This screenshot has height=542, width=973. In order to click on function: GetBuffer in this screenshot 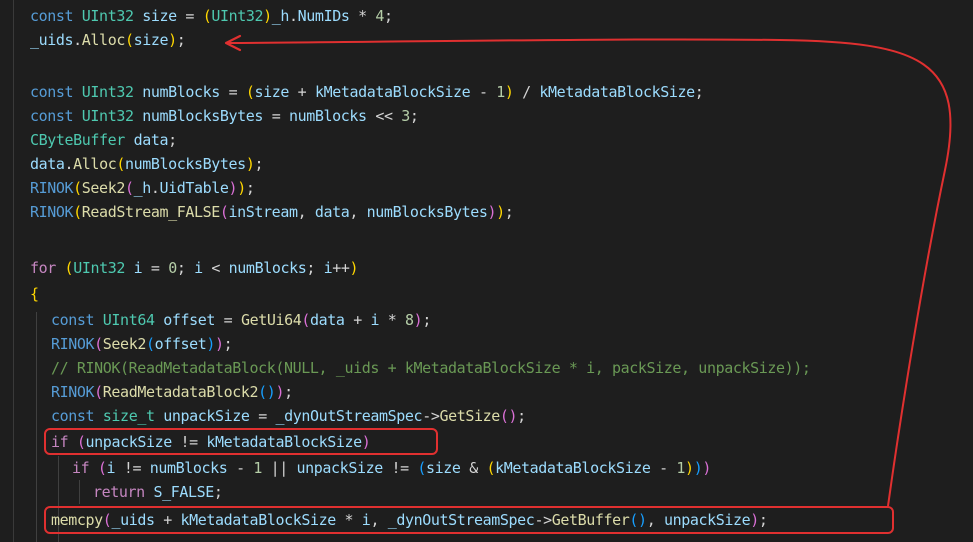, I will do `click(590, 520)`.